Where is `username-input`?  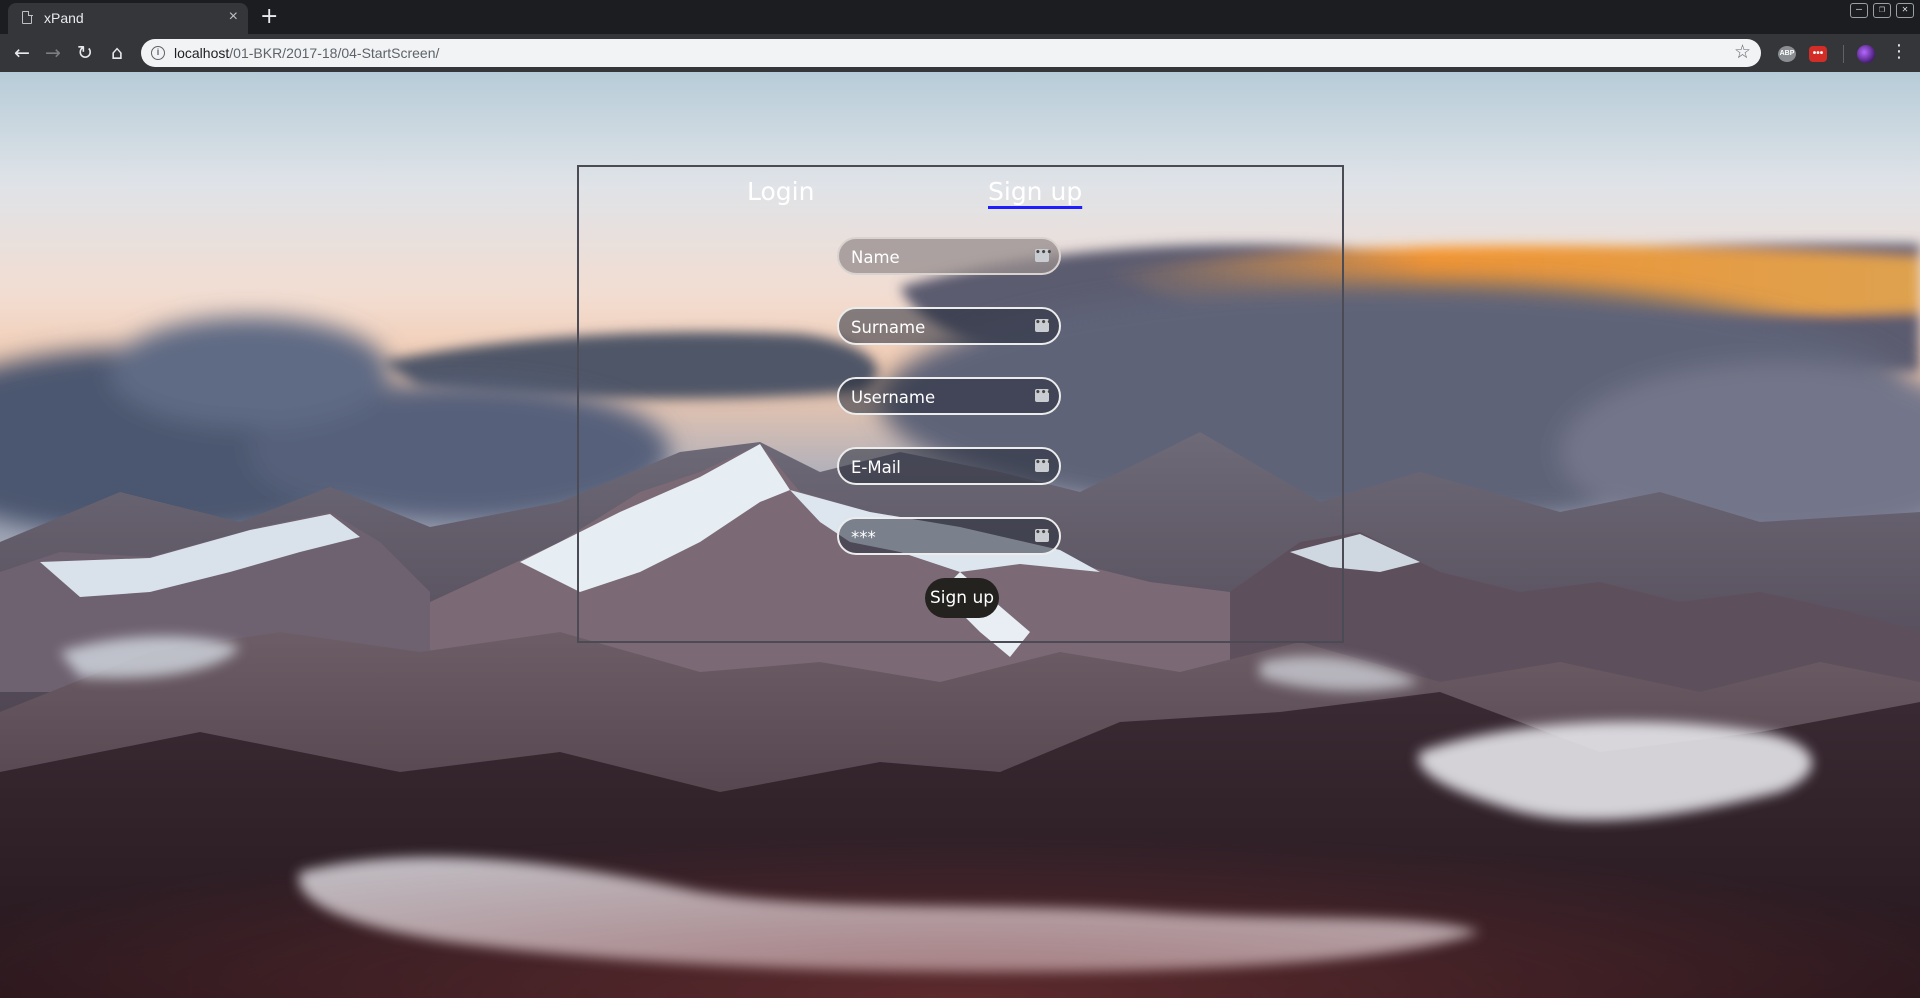 username-input is located at coordinates (936, 397).